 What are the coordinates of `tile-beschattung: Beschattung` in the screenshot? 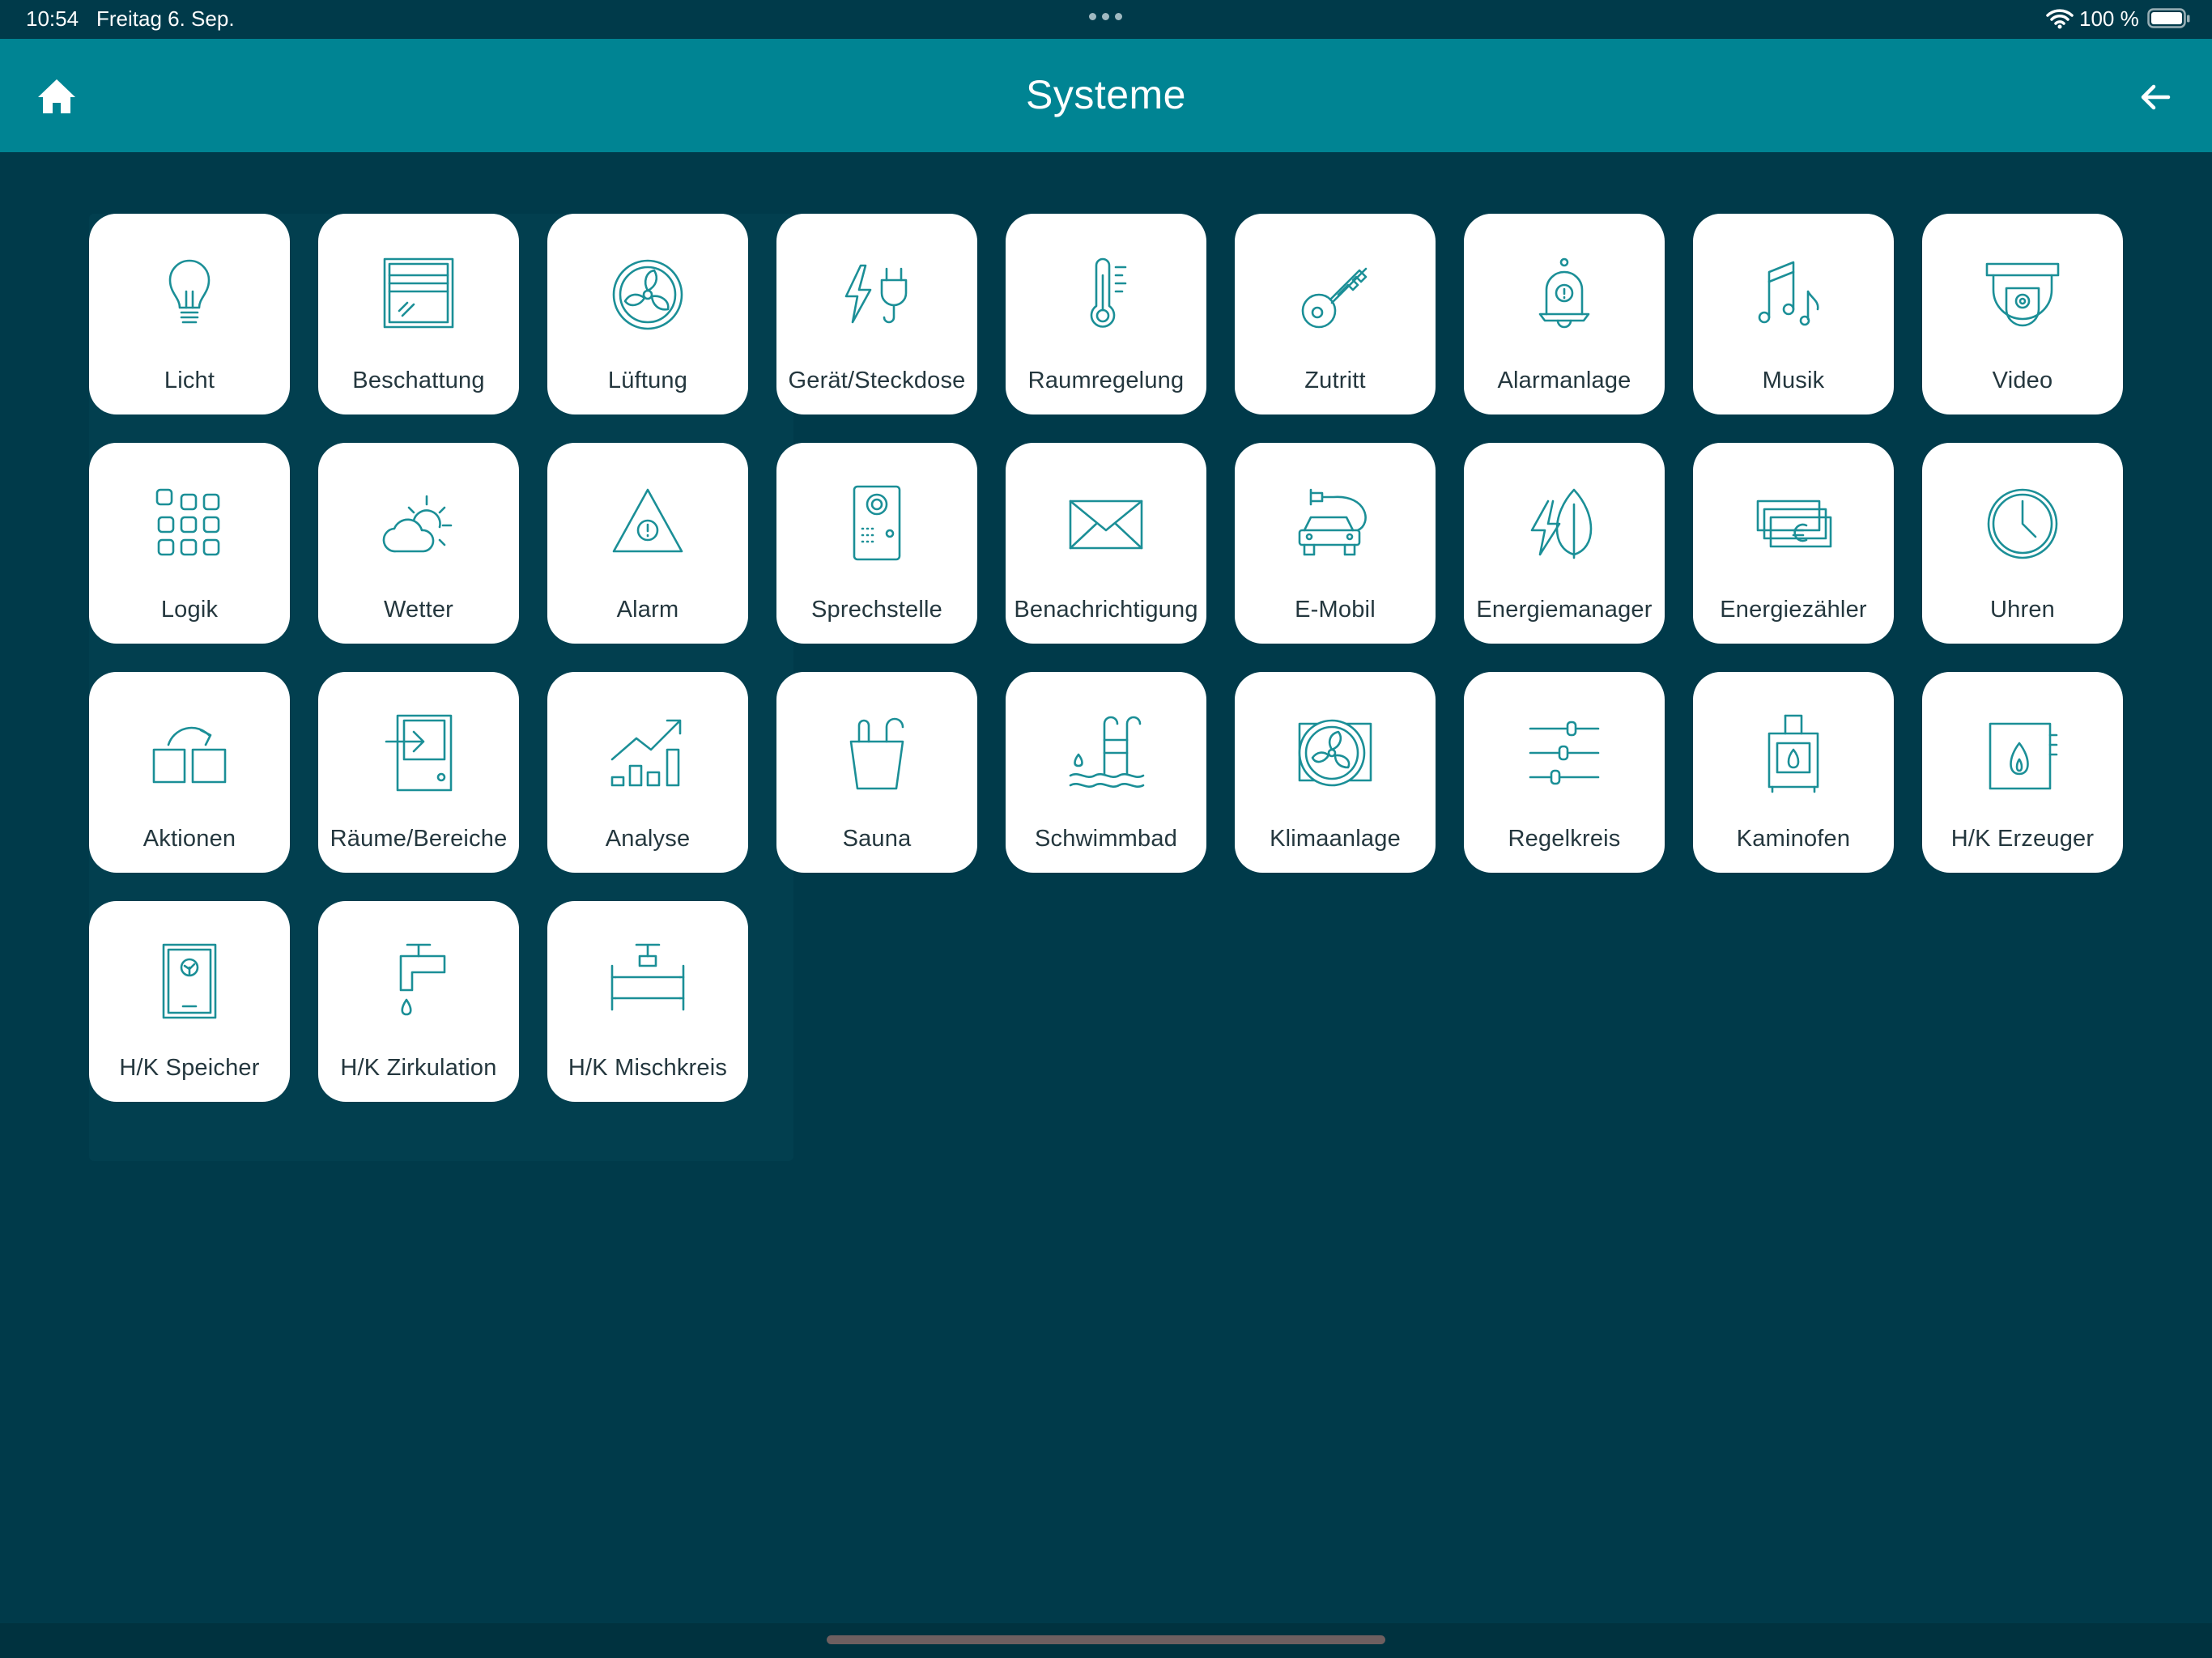 It's located at (418, 314).